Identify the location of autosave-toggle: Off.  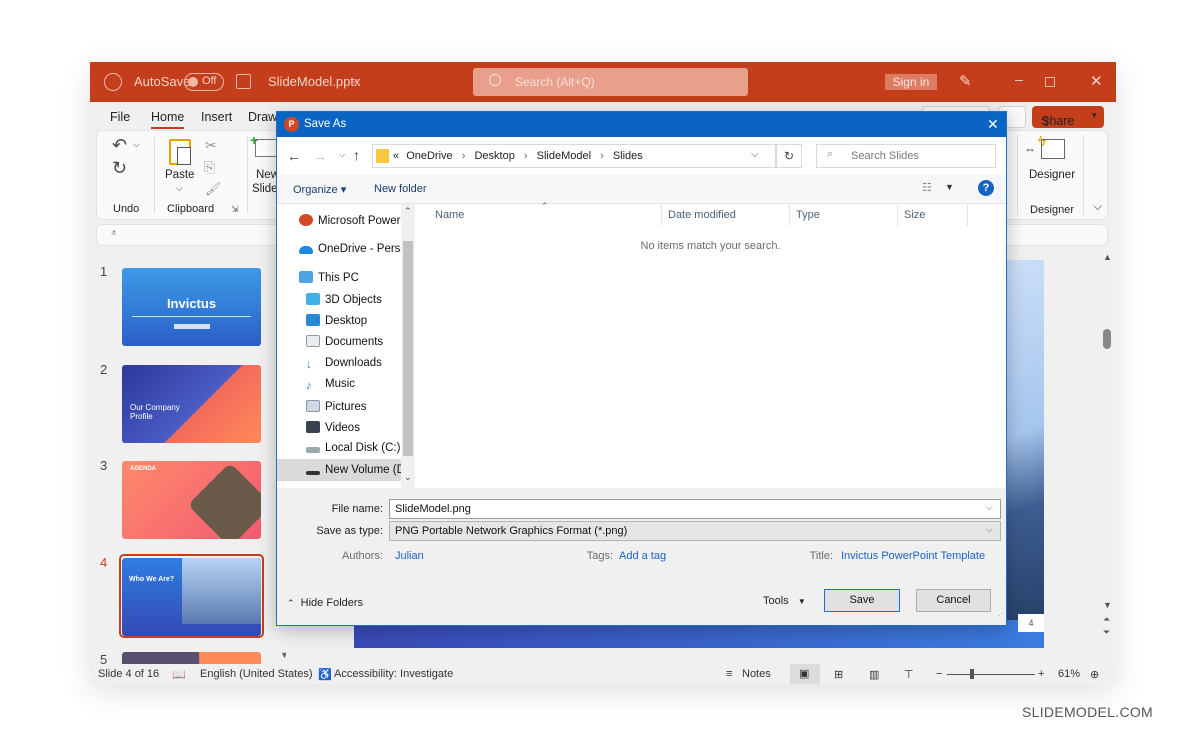
(204, 82).